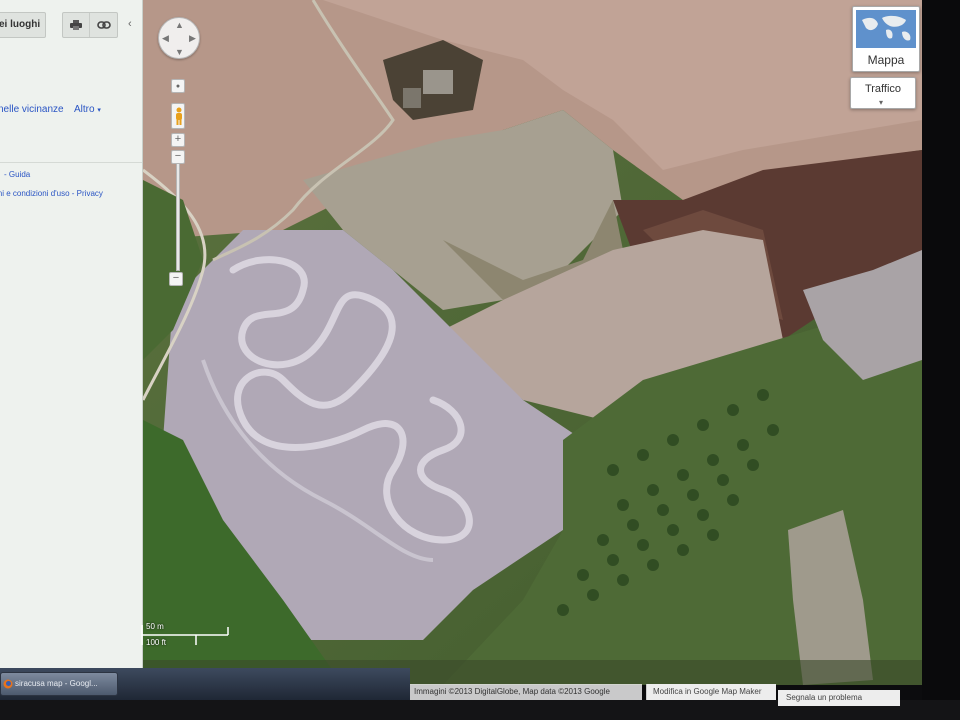  I want to click on traffic-button: Traffico ▾, so click(883, 93).